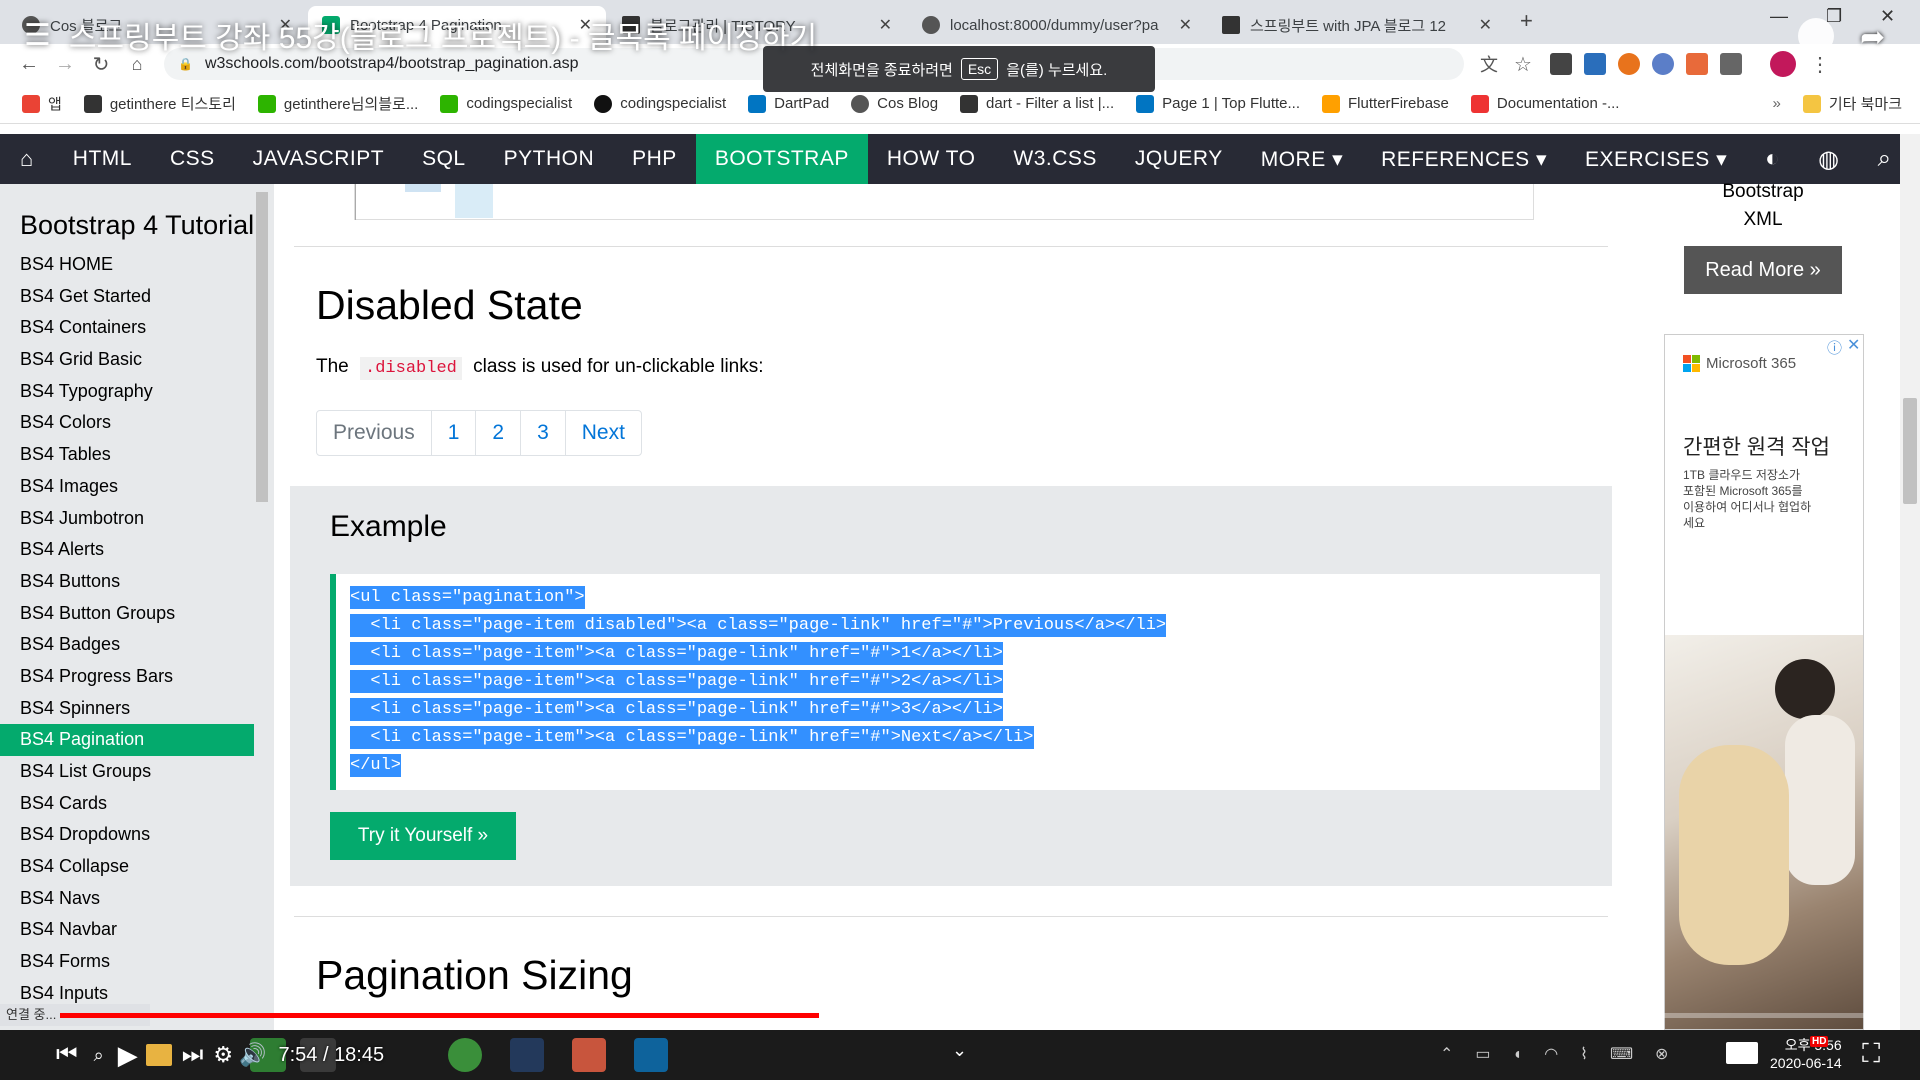 The image size is (1920, 1080). I want to click on ad-close-icon: ✕, so click(1853, 345).